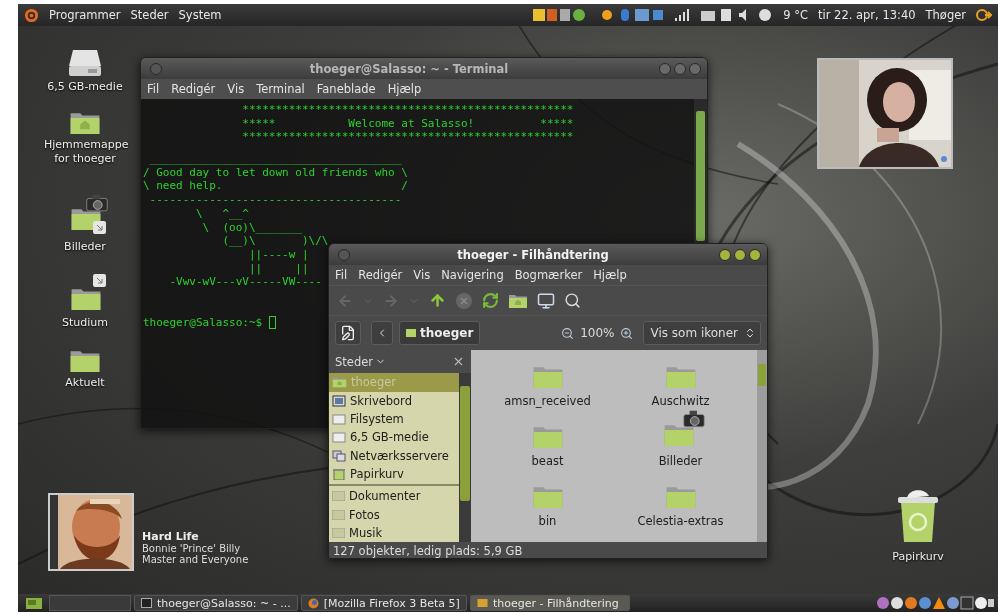 The width and height of the screenshot is (1002, 614). What do you see at coordinates (394, 532) in the screenshot?
I see `sidebar-item: Musik` at bounding box center [394, 532].